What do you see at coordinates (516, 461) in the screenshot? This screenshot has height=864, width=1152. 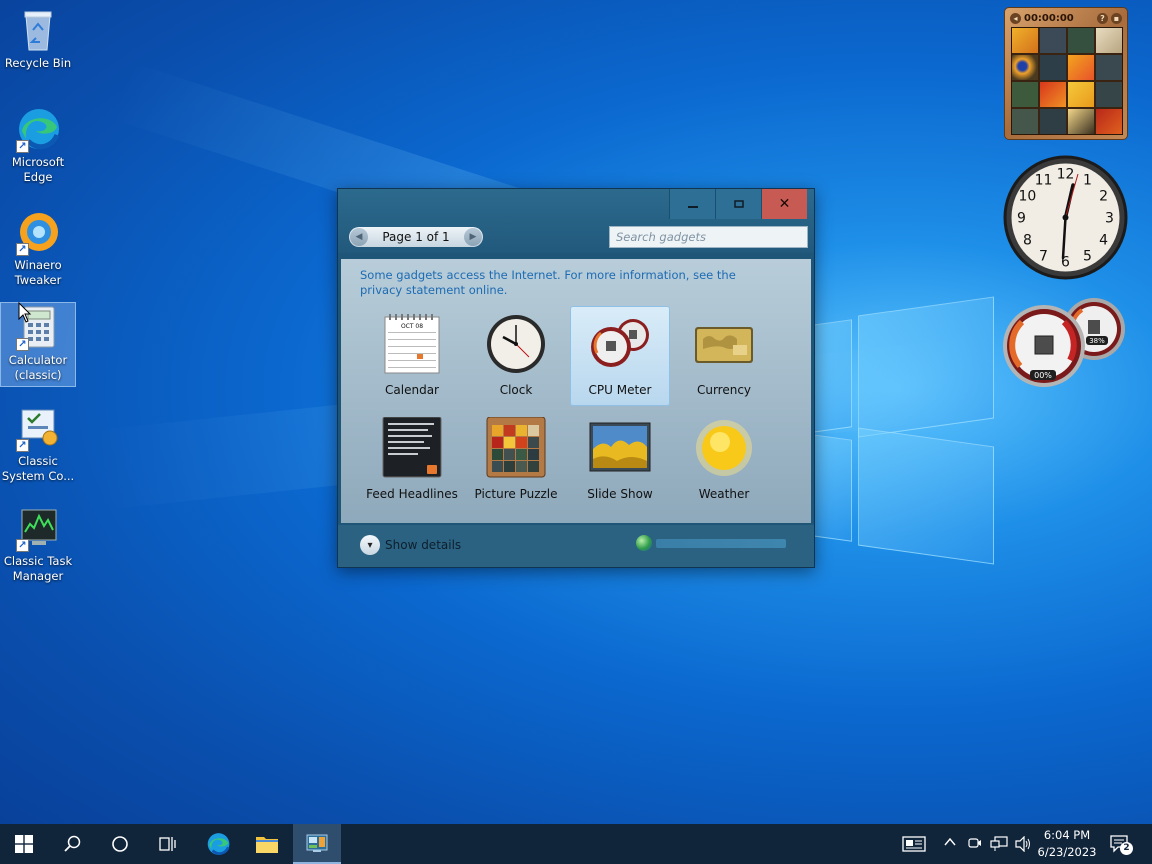 I see `gadget-picture-puzzle: Picture Puzzle` at bounding box center [516, 461].